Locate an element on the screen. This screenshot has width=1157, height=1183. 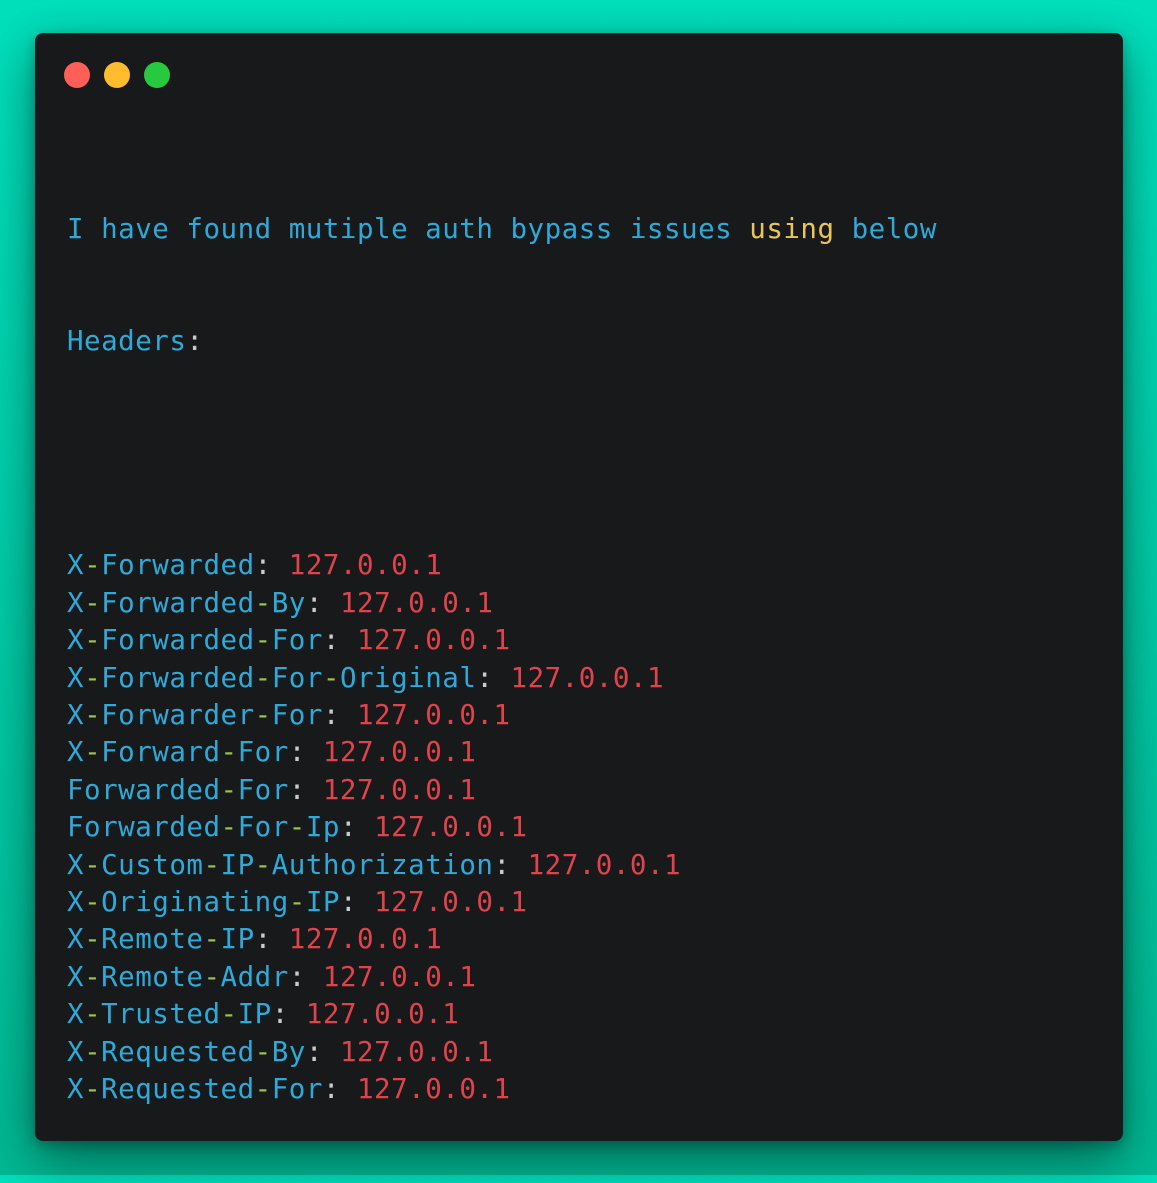
header-name-part: Authorization is located at coordinates (382, 864).